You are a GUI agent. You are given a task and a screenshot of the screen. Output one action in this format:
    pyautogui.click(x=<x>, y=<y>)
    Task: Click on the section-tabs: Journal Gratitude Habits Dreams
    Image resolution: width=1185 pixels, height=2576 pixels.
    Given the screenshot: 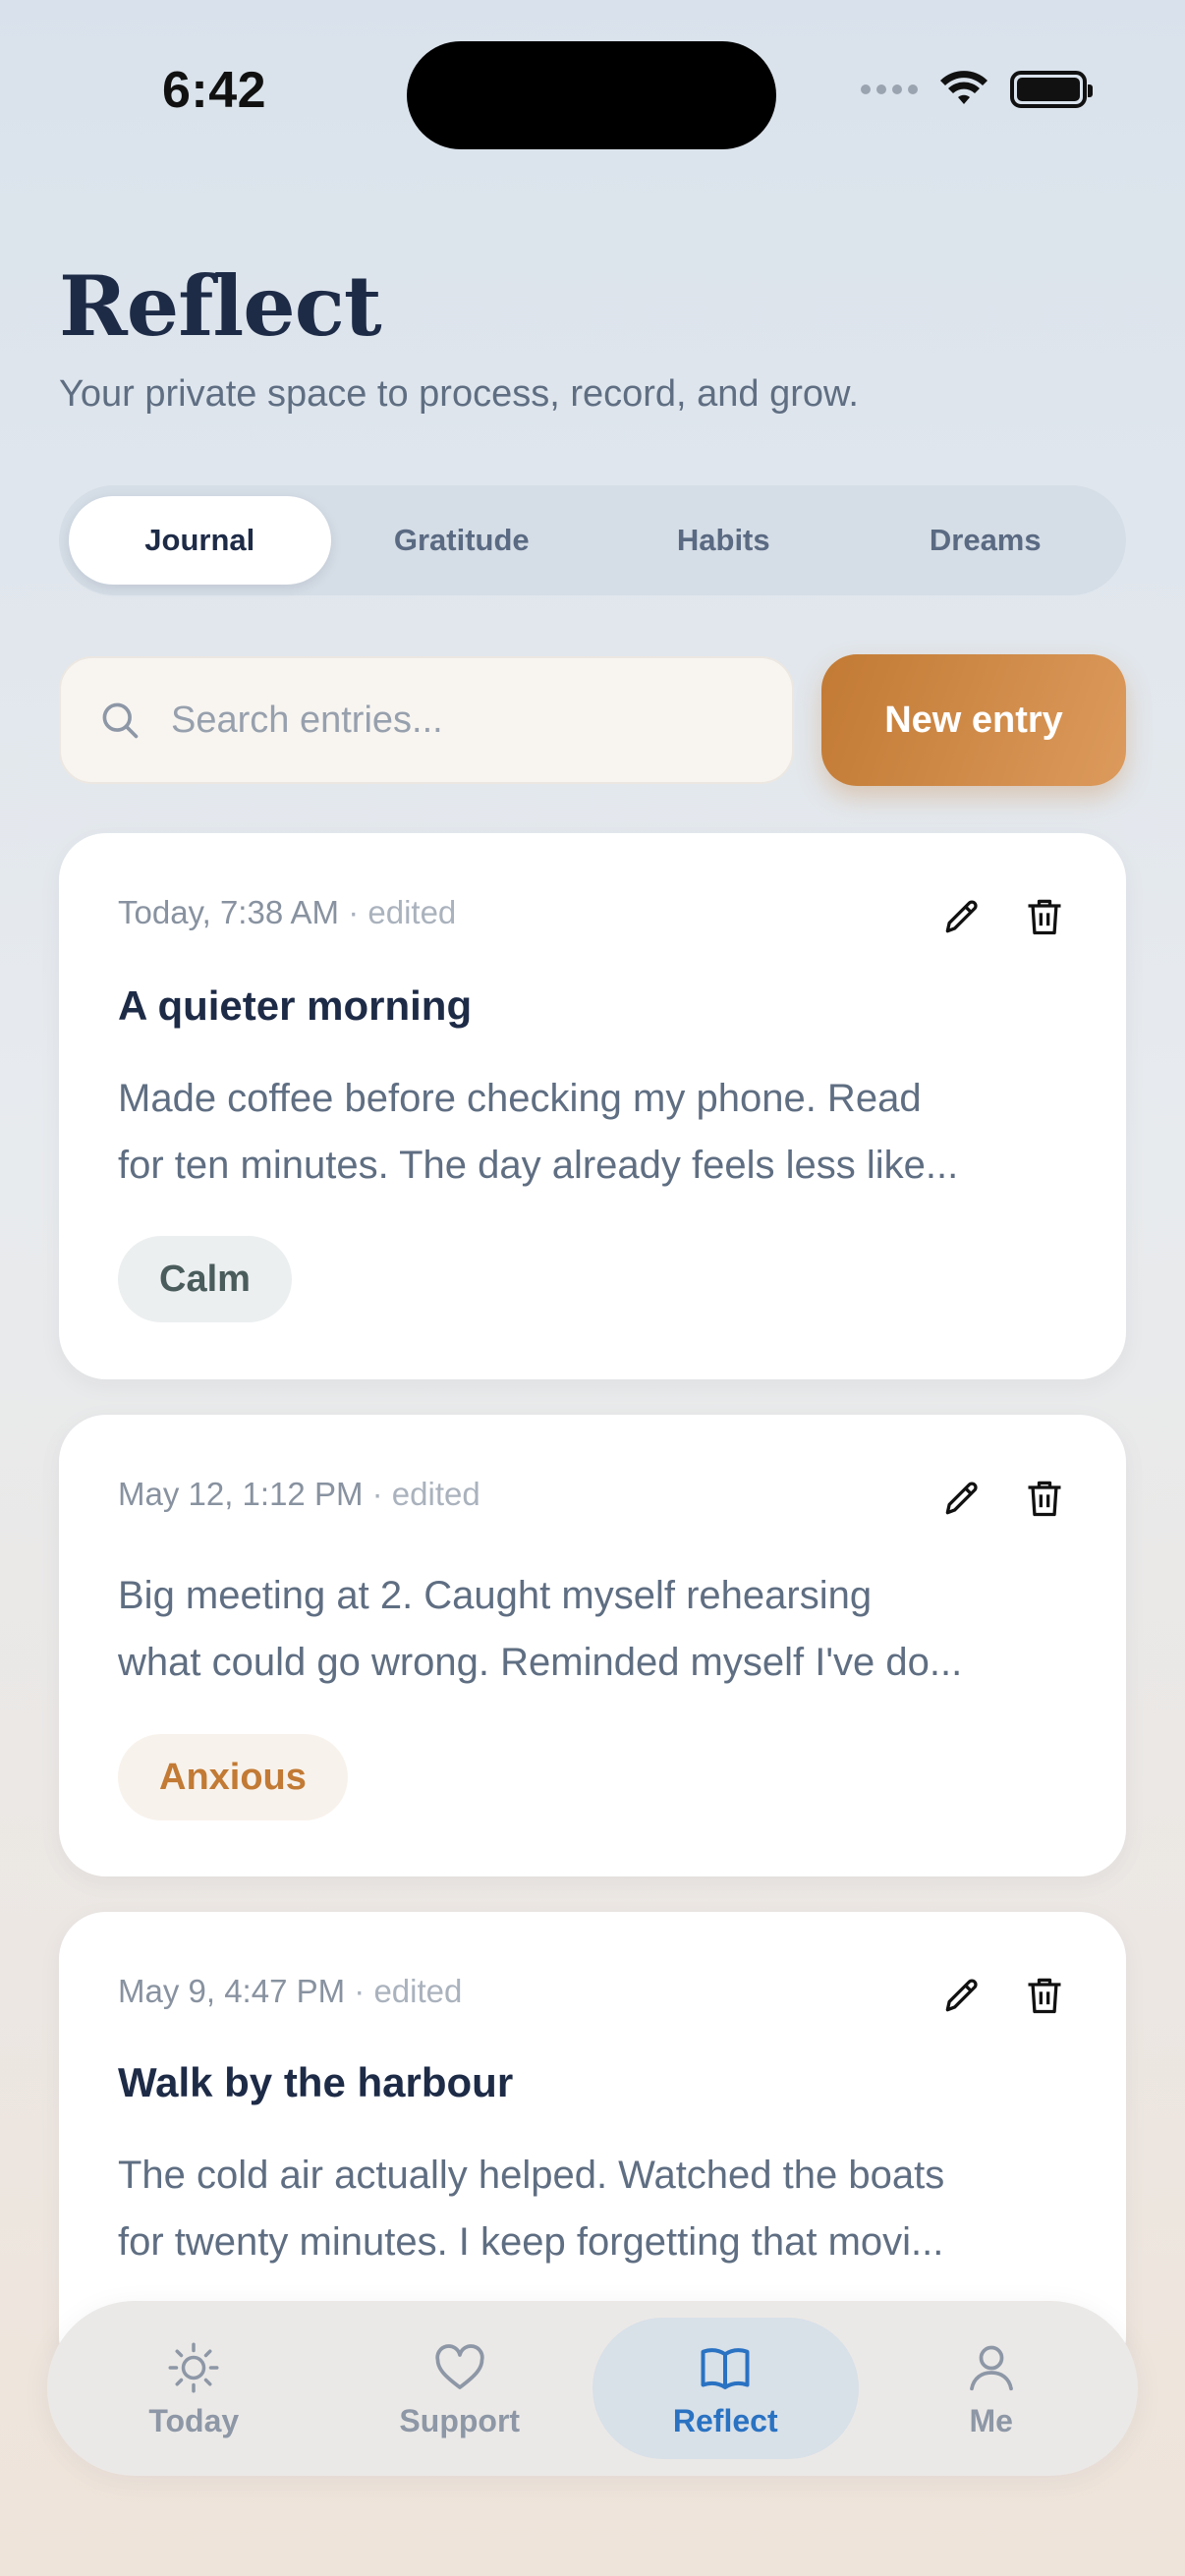 What is the action you would take?
    pyautogui.click(x=592, y=540)
    